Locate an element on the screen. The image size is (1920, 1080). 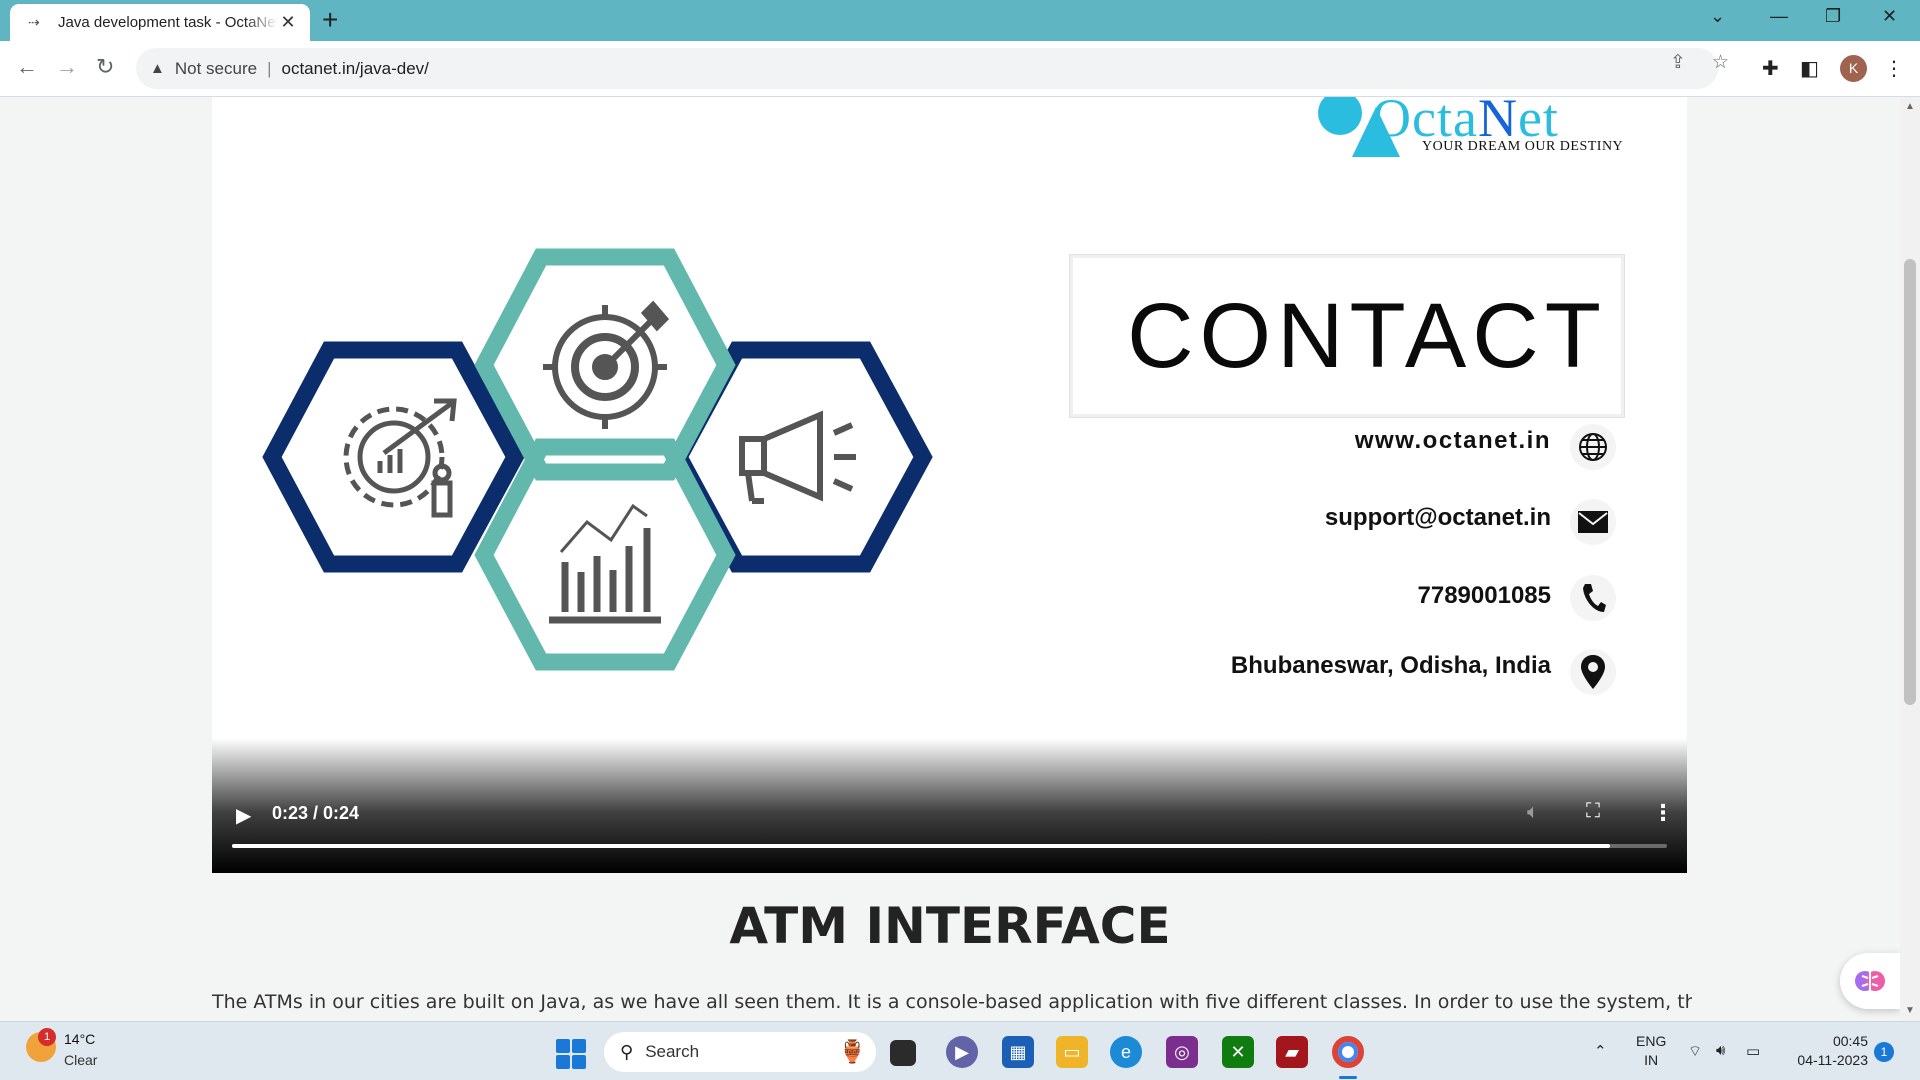
logo-tagline: YOUR DREAM OUR DESTINY is located at coordinates (1523, 146).